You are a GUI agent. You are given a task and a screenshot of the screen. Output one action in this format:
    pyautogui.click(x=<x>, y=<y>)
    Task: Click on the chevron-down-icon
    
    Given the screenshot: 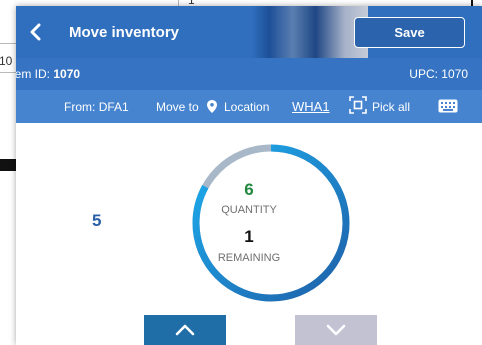 What is the action you would take?
    pyautogui.click(x=336, y=330)
    